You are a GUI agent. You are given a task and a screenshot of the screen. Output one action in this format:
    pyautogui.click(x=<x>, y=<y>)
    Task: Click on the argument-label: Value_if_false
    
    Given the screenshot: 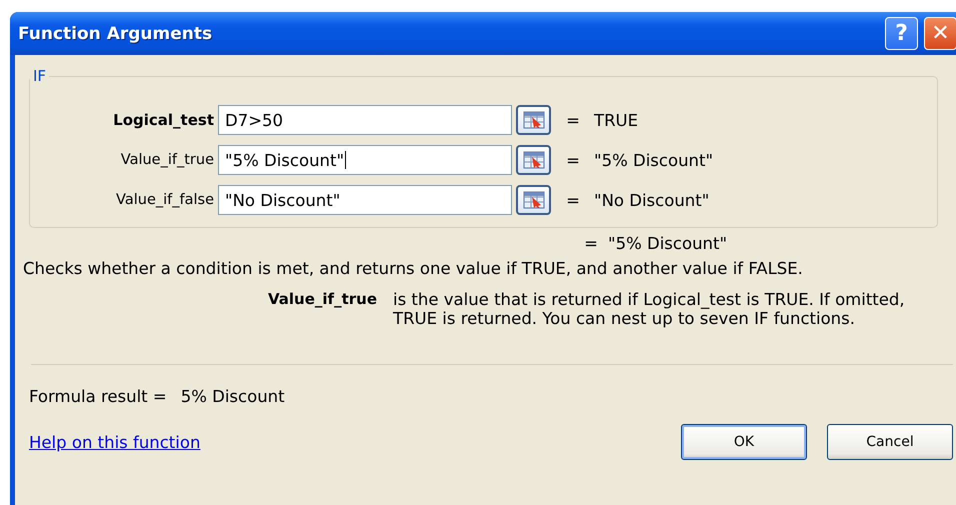 What is the action you would take?
    pyautogui.click(x=164, y=200)
    